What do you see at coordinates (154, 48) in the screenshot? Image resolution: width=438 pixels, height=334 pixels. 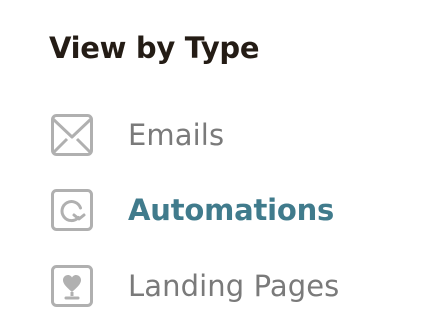 I see `panel-heading: View by Type` at bounding box center [154, 48].